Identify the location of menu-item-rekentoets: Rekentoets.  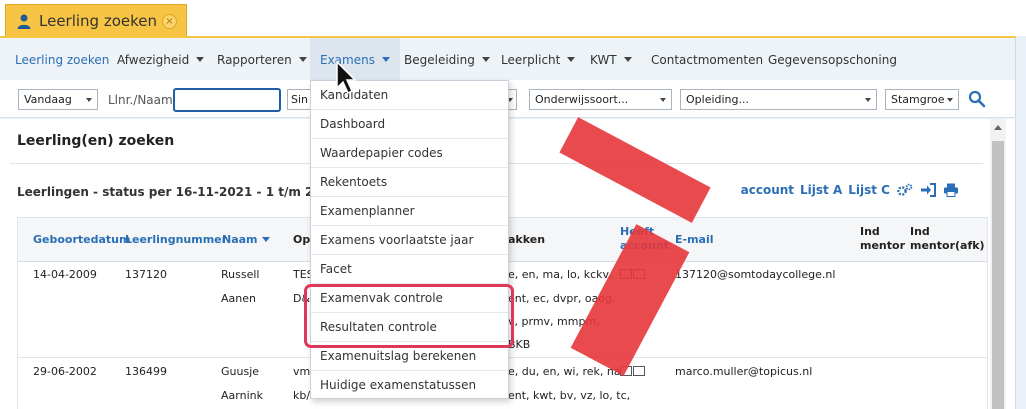
(409, 182).